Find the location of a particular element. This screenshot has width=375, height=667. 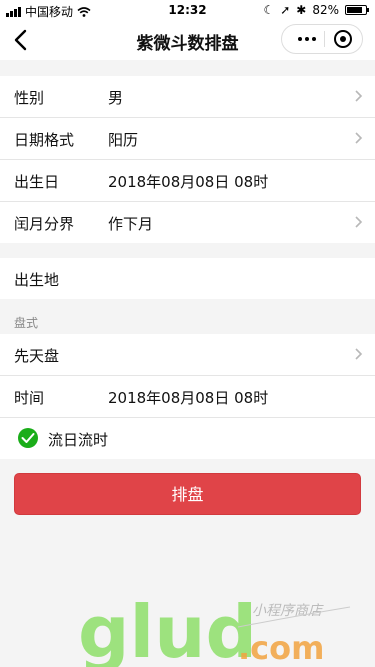

gender-value: 男 is located at coordinates (116, 98).